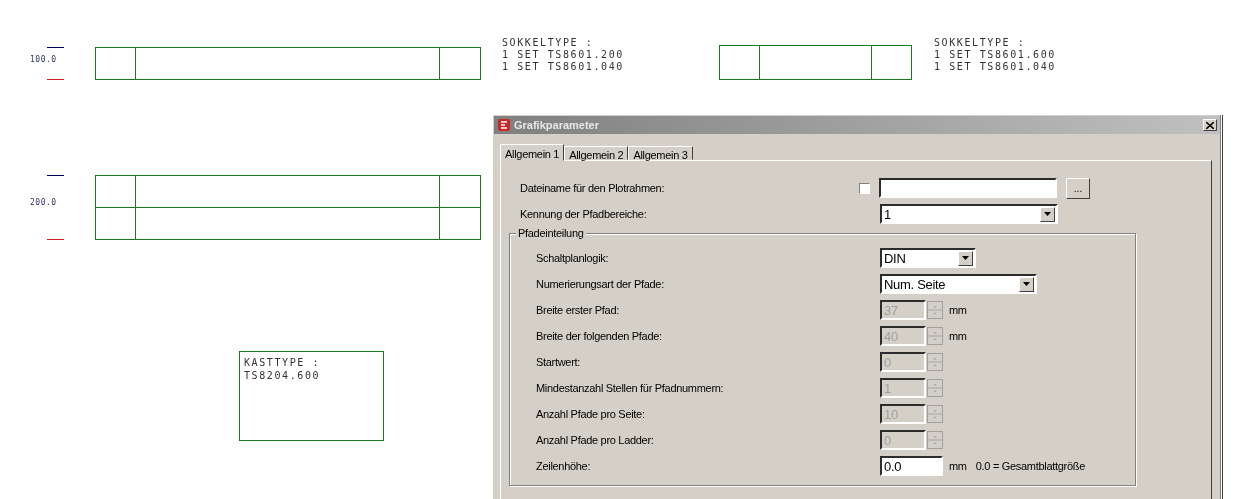 The image size is (1260, 499). What do you see at coordinates (911, 466) in the screenshot?
I see `height-field: 0.0` at bounding box center [911, 466].